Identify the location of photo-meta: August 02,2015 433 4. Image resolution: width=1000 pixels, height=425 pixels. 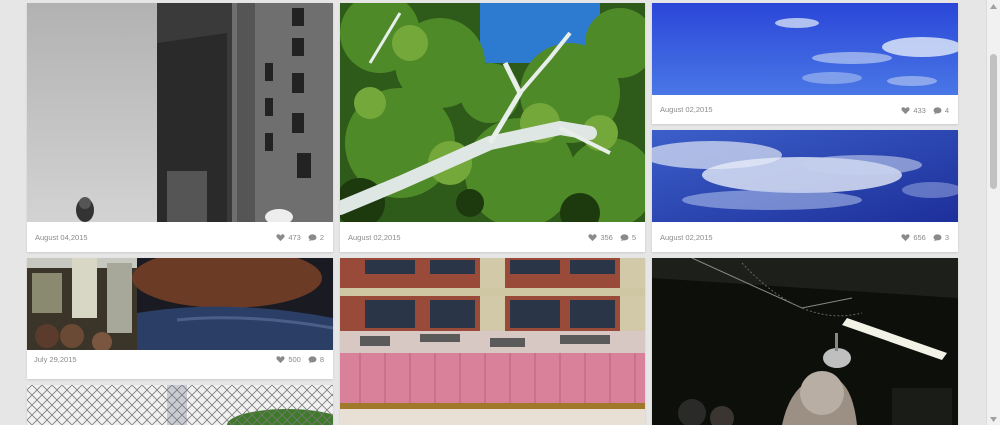
(805, 109).